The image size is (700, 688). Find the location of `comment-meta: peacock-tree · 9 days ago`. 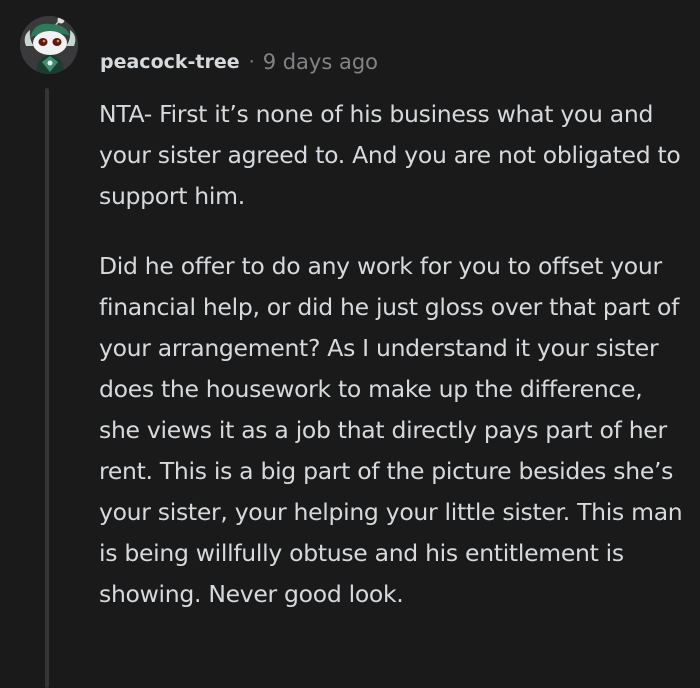

comment-meta: peacock-tree · 9 days ago is located at coordinates (239, 62).